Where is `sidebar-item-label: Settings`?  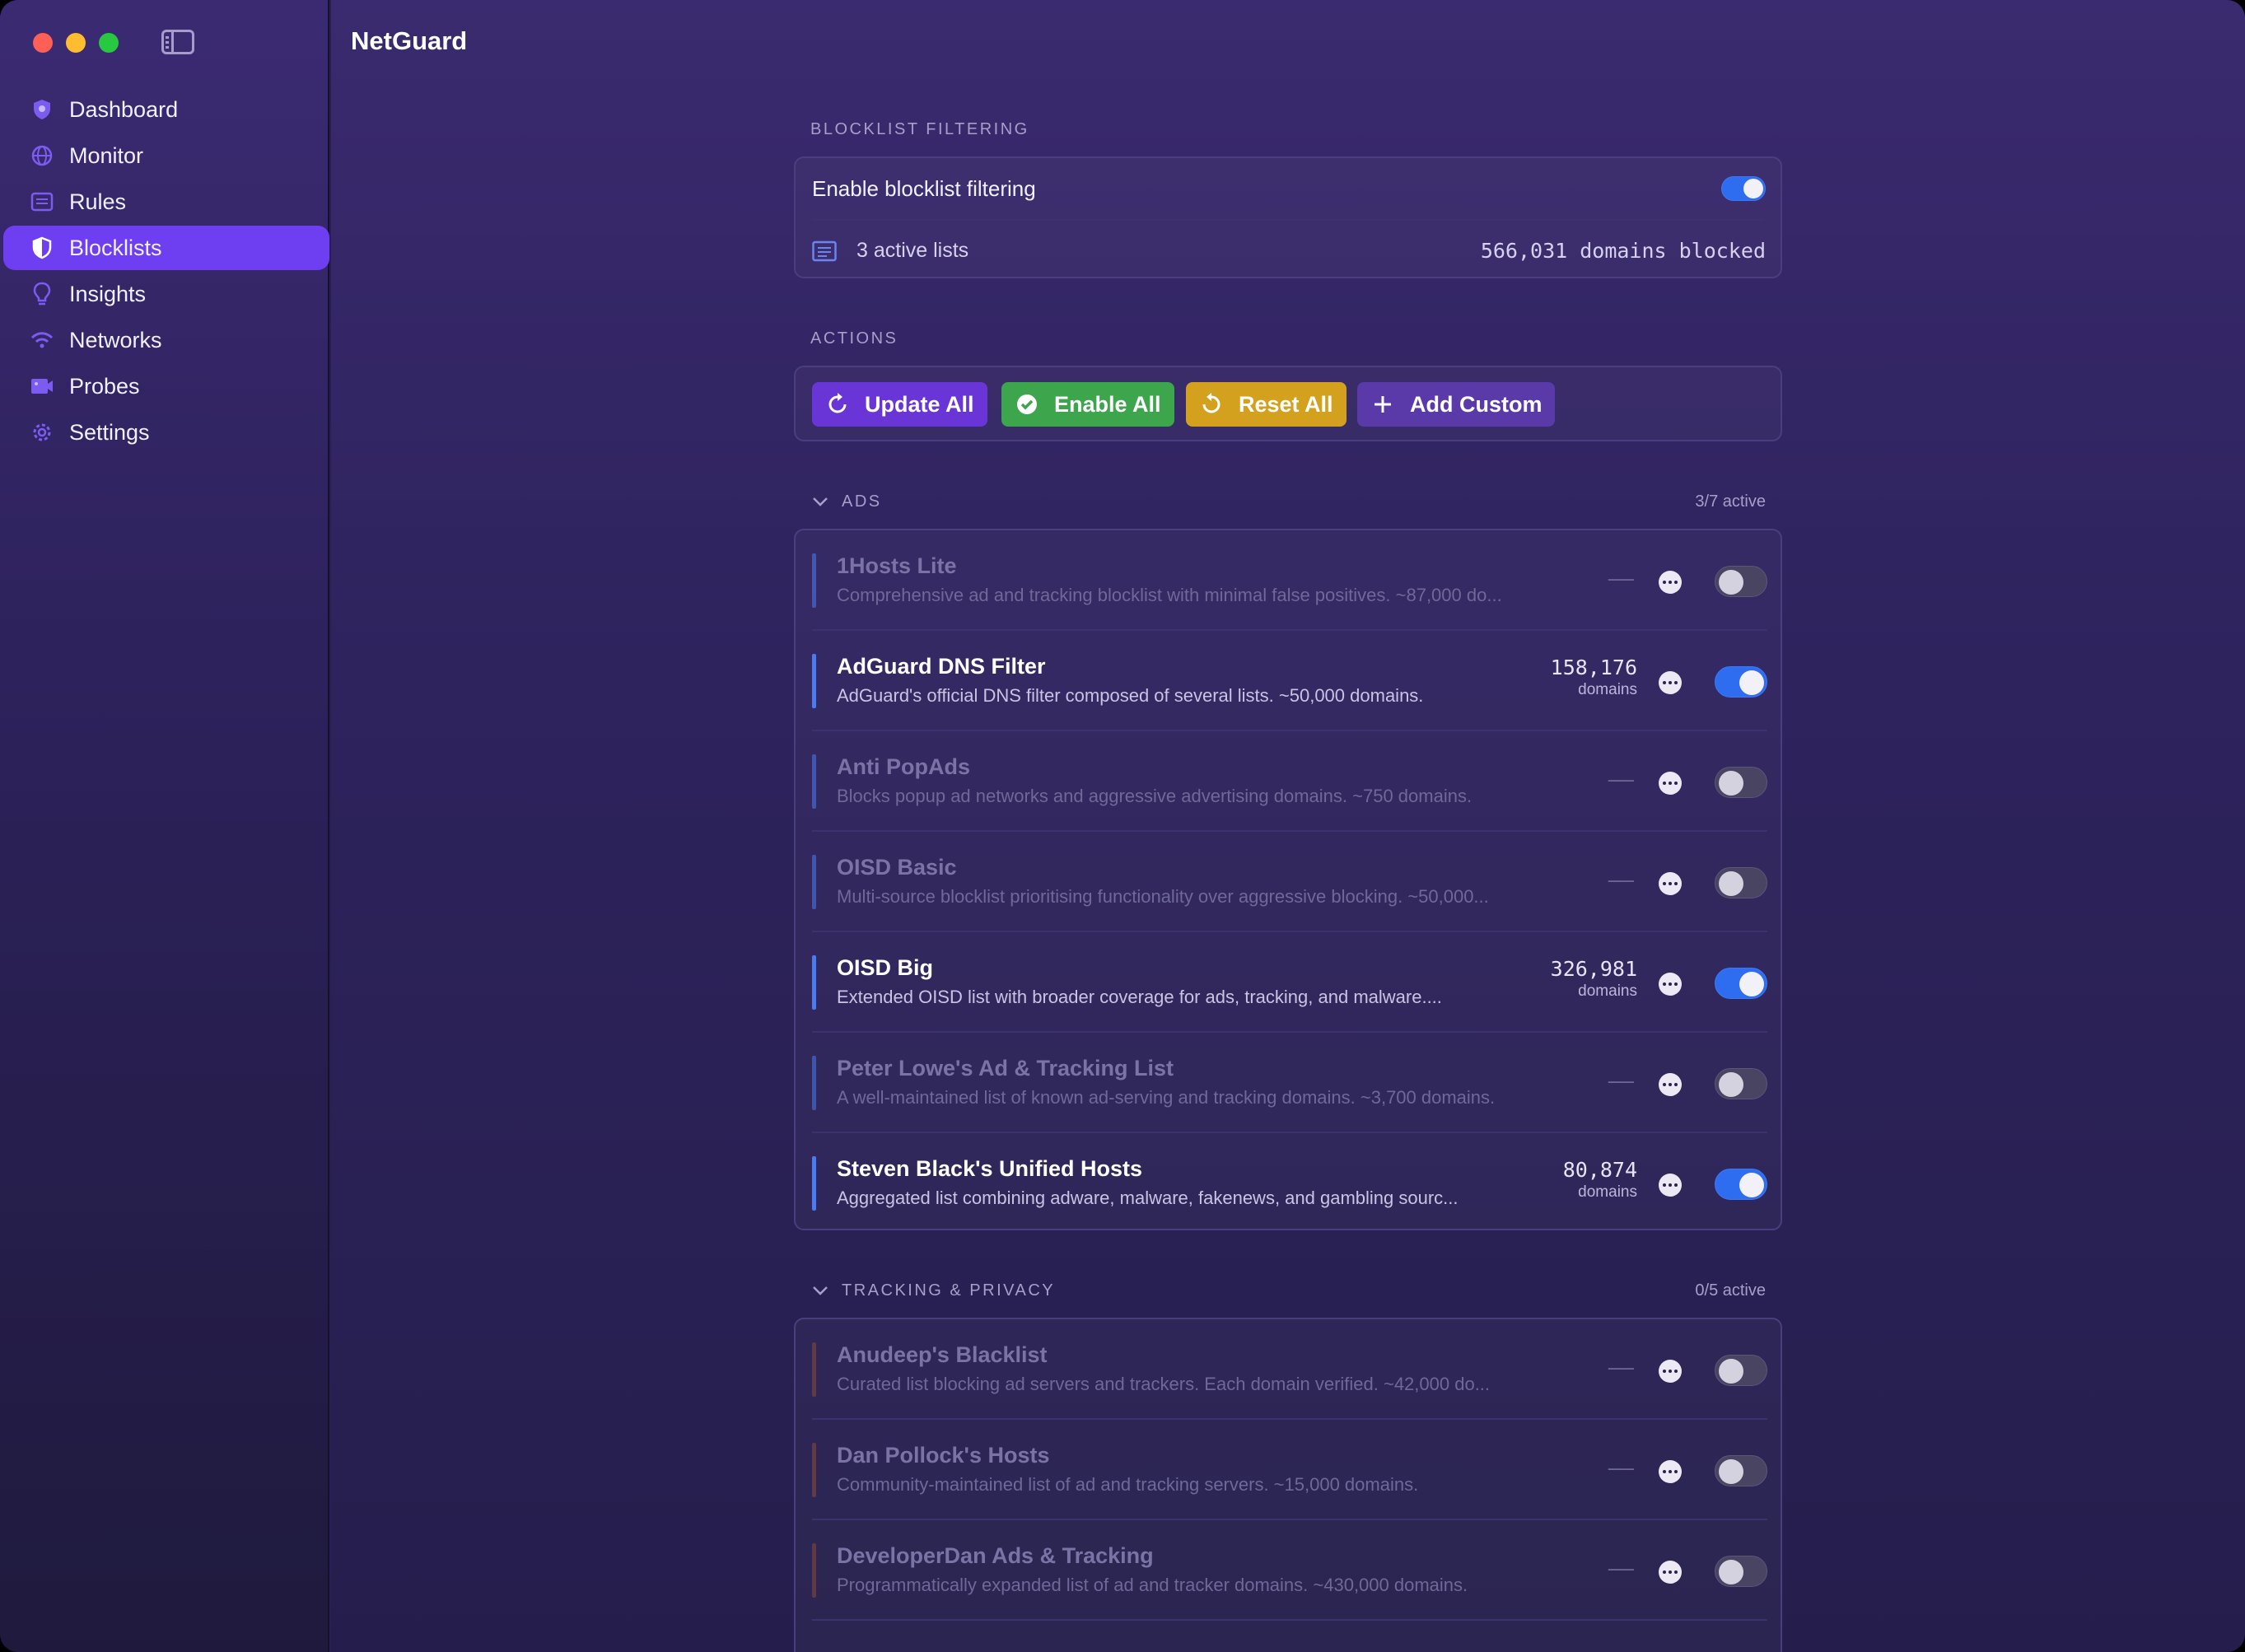
sidebar-item-label: Settings is located at coordinates (109, 432).